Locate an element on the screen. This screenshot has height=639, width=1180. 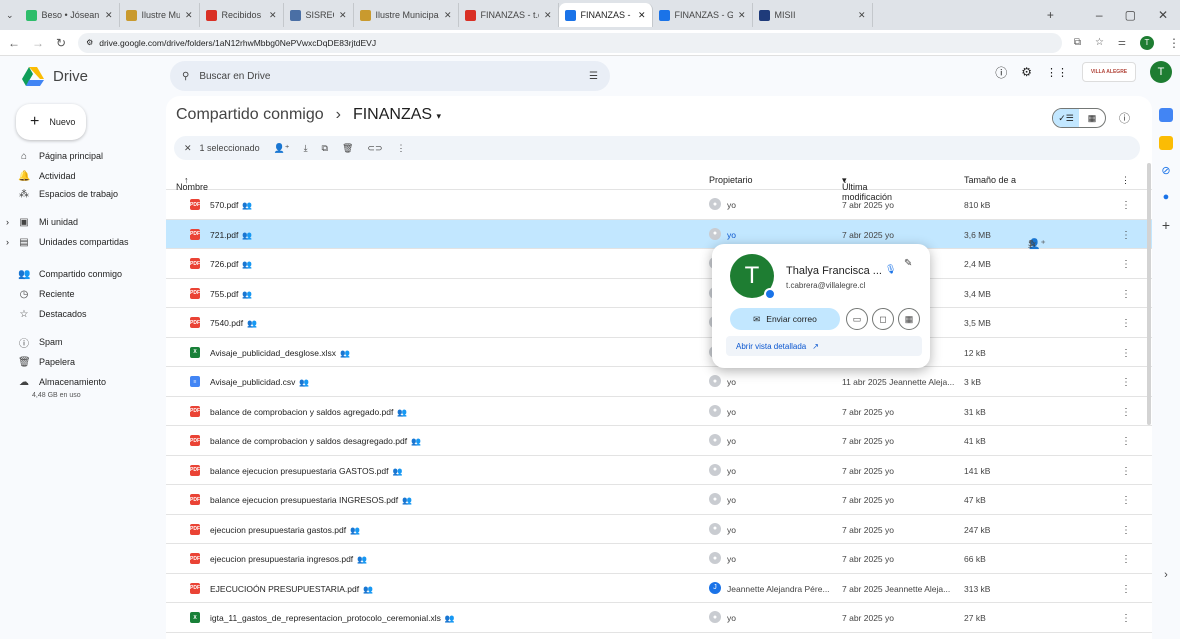
help-icon: ⓘ is located at coordinates (1001, 72).